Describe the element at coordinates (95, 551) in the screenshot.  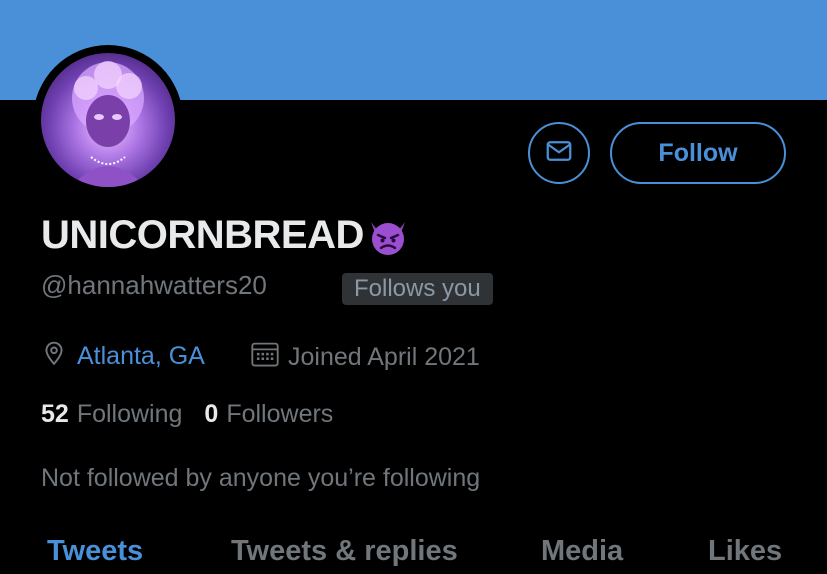
I see `tab-tweets: Tweets` at that location.